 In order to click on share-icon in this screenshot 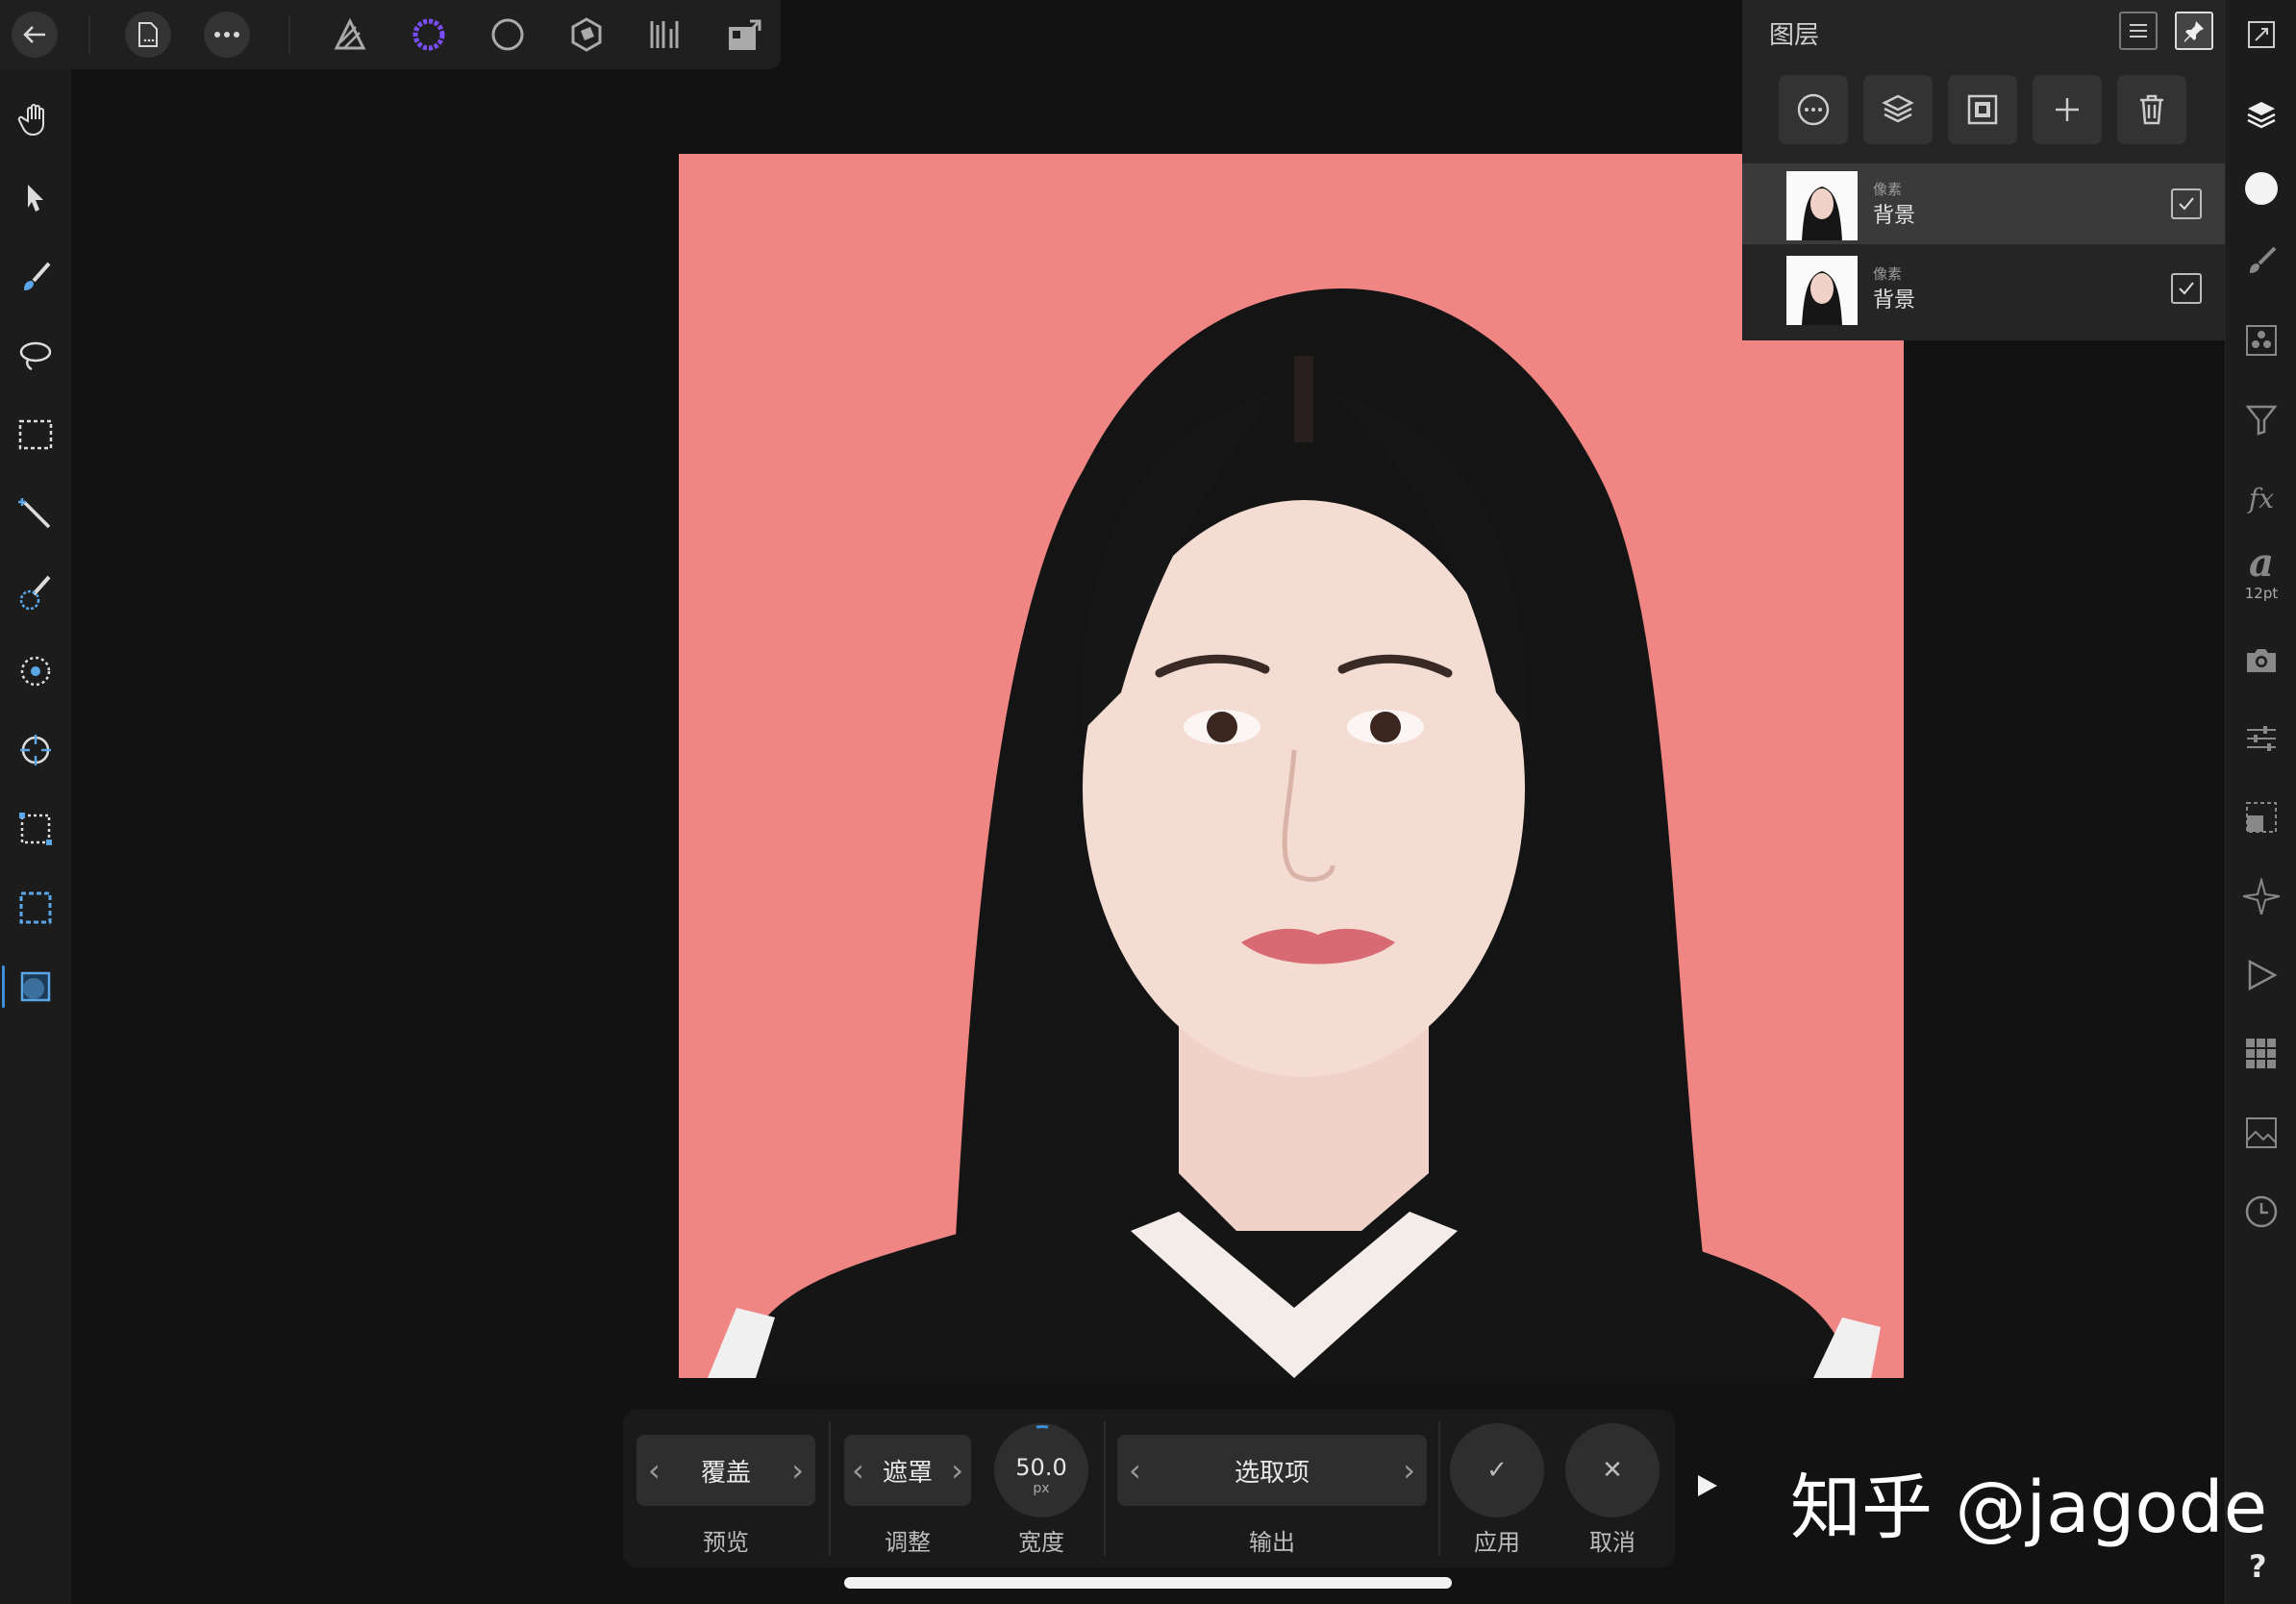, I will do `click(745, 34)`.